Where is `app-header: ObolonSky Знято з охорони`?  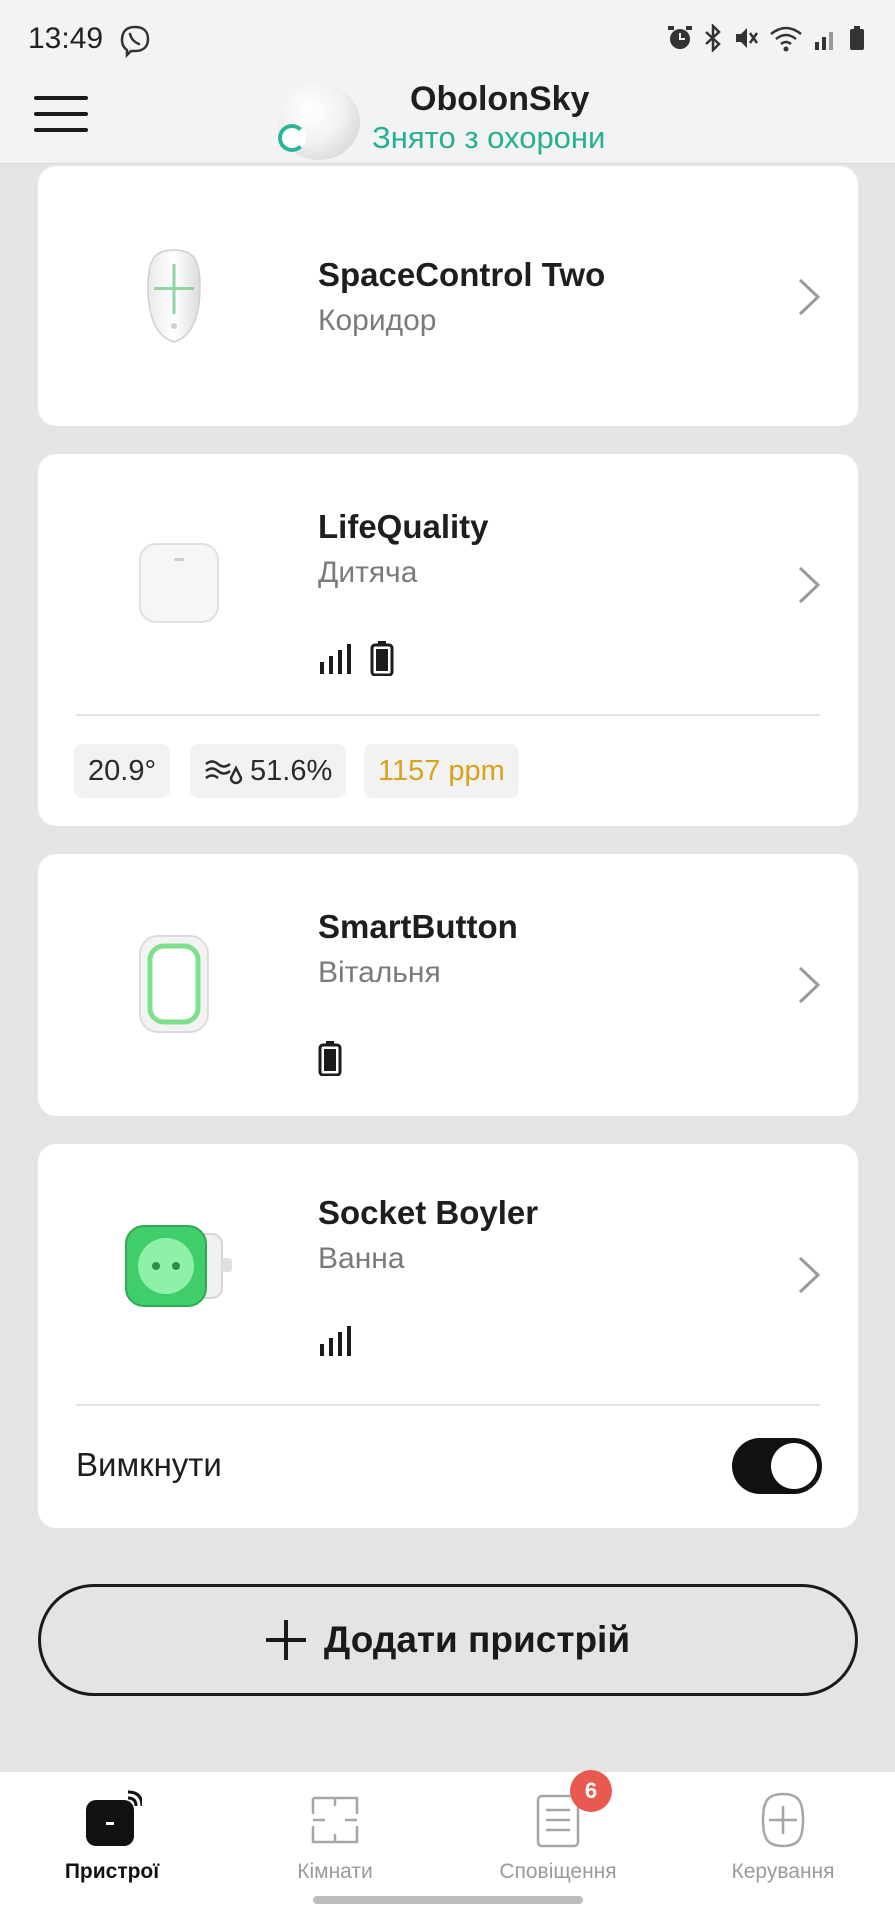
app-header: ObolonSky Знято з охорони is located at coordinates (447, 122).